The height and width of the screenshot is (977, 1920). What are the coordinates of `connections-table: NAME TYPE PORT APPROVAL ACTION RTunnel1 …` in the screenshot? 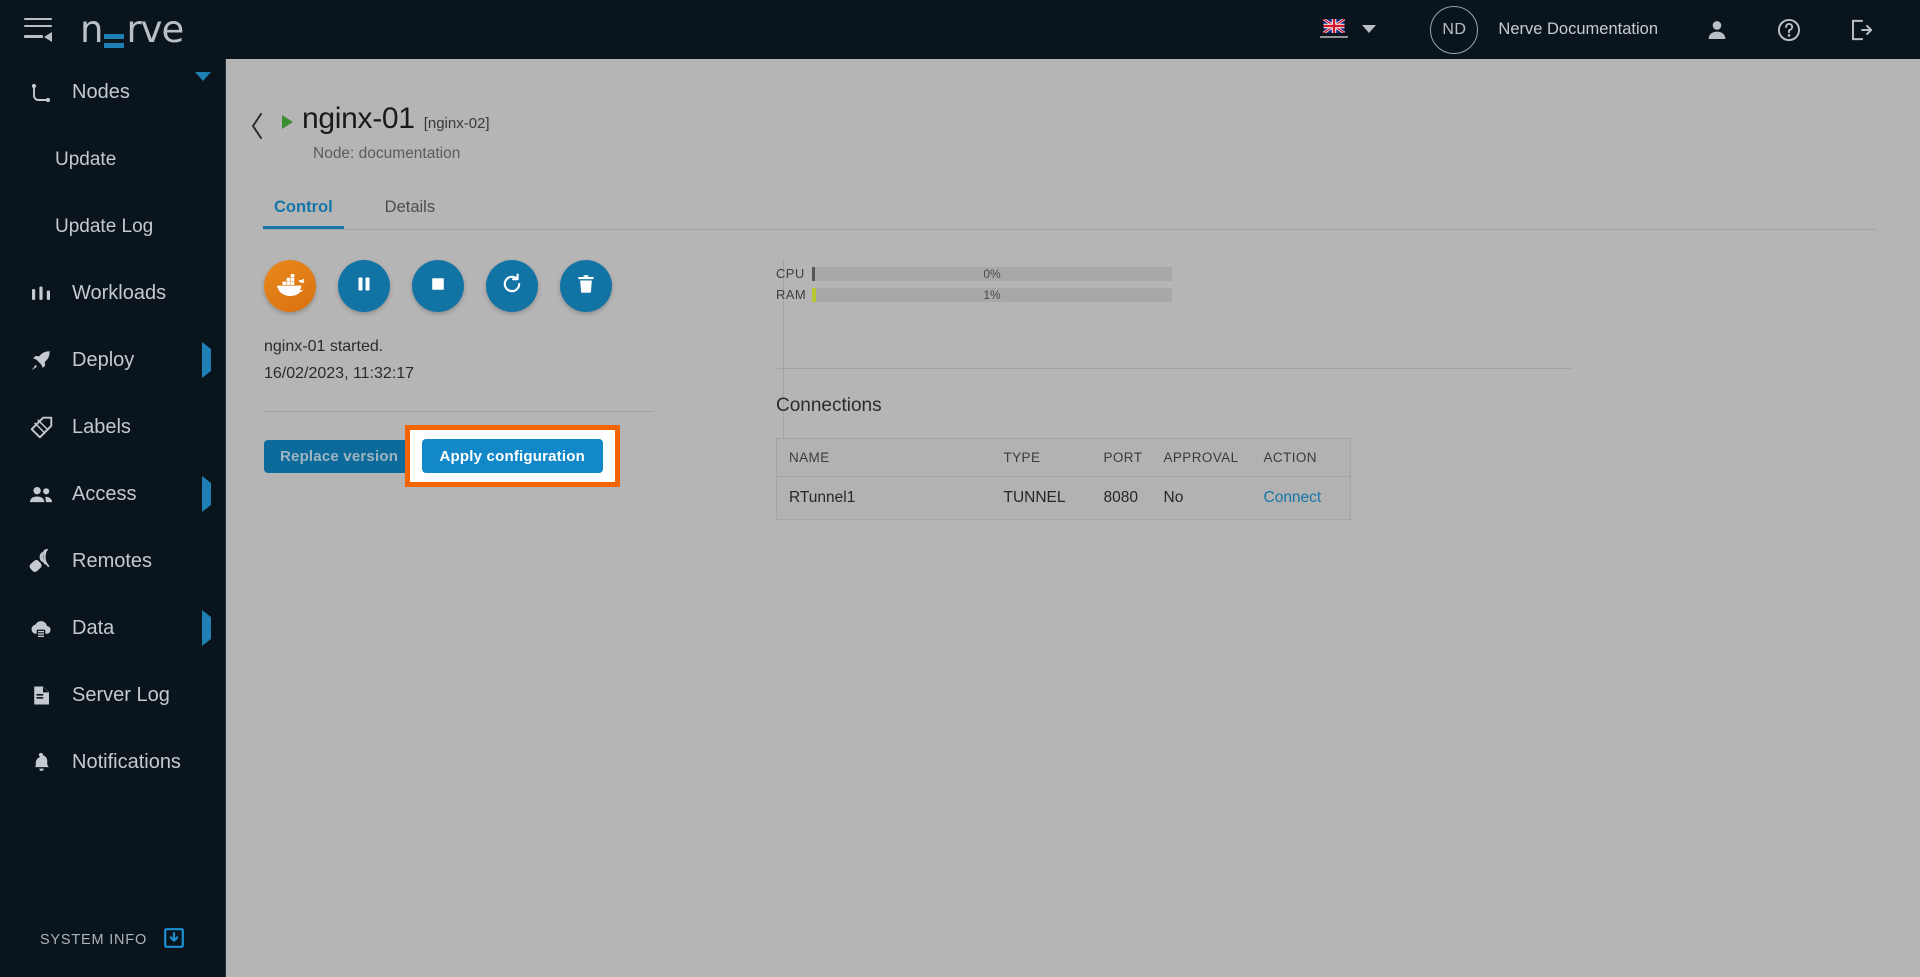 It's located at (1063, 479).